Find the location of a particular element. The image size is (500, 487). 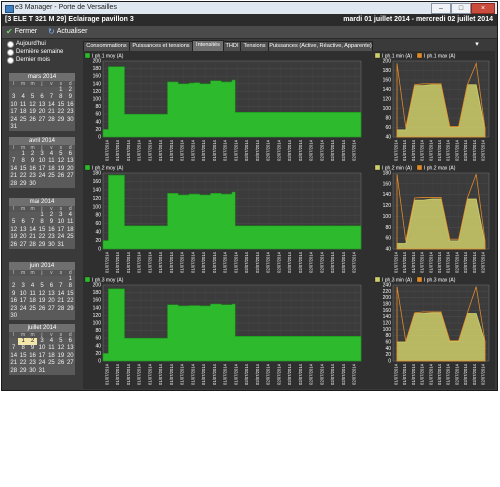

minimize-icon: – is located at coordinates (441, 8).